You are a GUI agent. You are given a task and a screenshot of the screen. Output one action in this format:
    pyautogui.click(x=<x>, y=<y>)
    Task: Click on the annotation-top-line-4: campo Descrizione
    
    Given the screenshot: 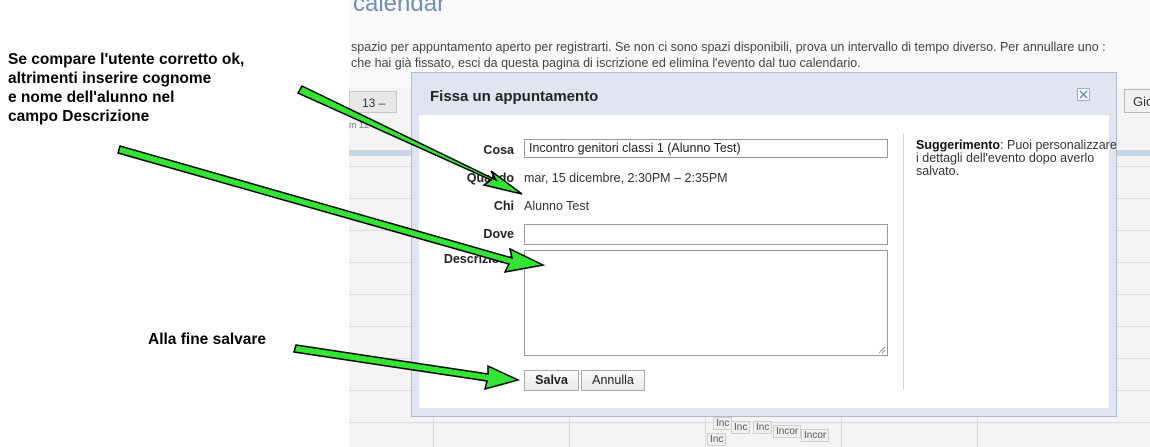 What is the action you would take?
    pyautogui.click(x=79, y=116)
    